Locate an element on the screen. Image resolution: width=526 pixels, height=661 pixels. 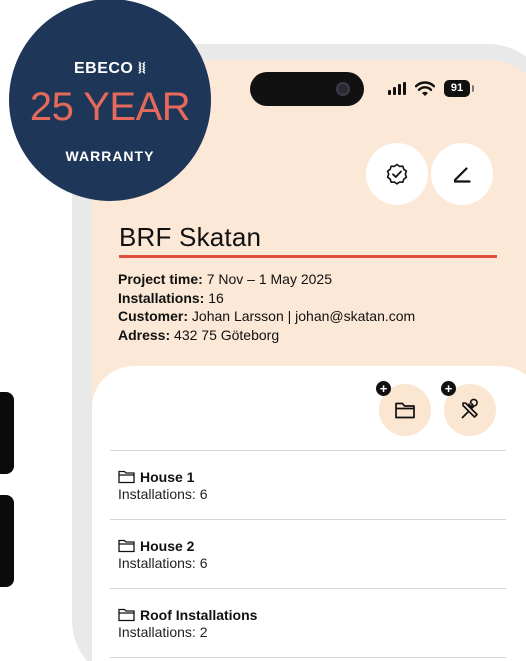
verify-button is located at coordinates (397, 174).